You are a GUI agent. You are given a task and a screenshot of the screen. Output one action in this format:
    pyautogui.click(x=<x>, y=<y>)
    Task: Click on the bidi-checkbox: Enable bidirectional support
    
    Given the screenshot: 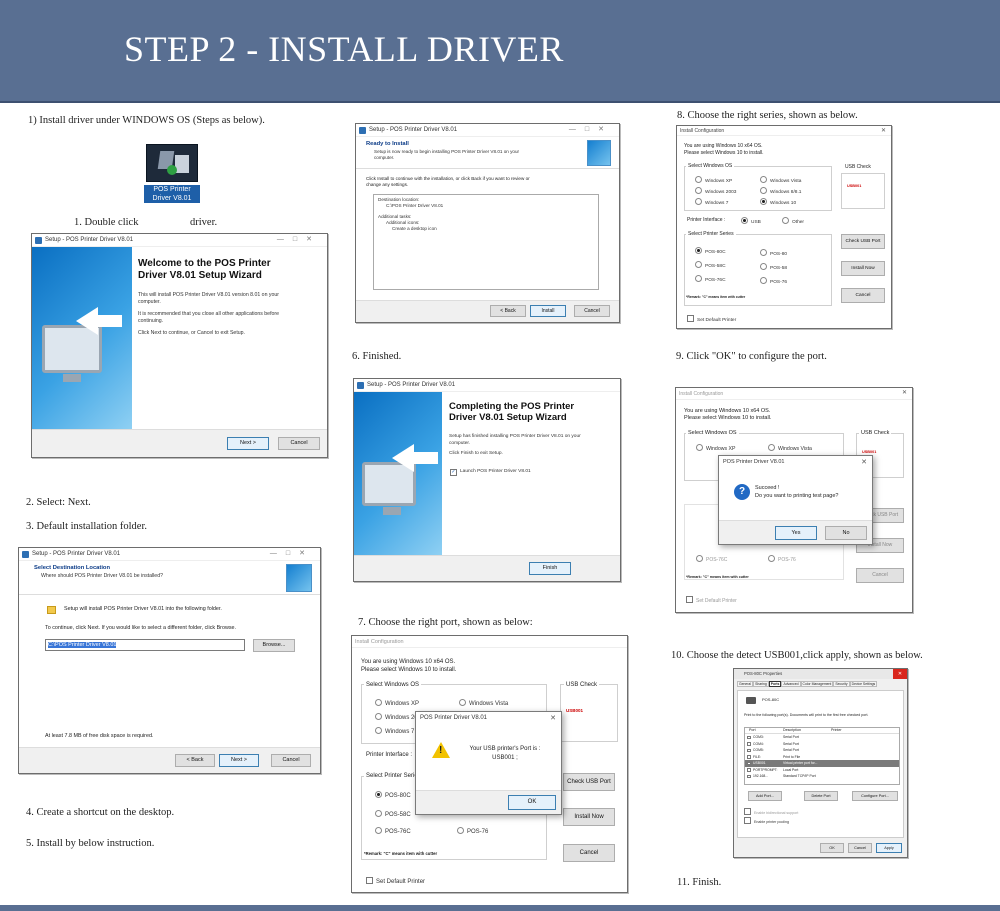 What is the action you would take?
    pyautogui.click(x=771, y=811)
    